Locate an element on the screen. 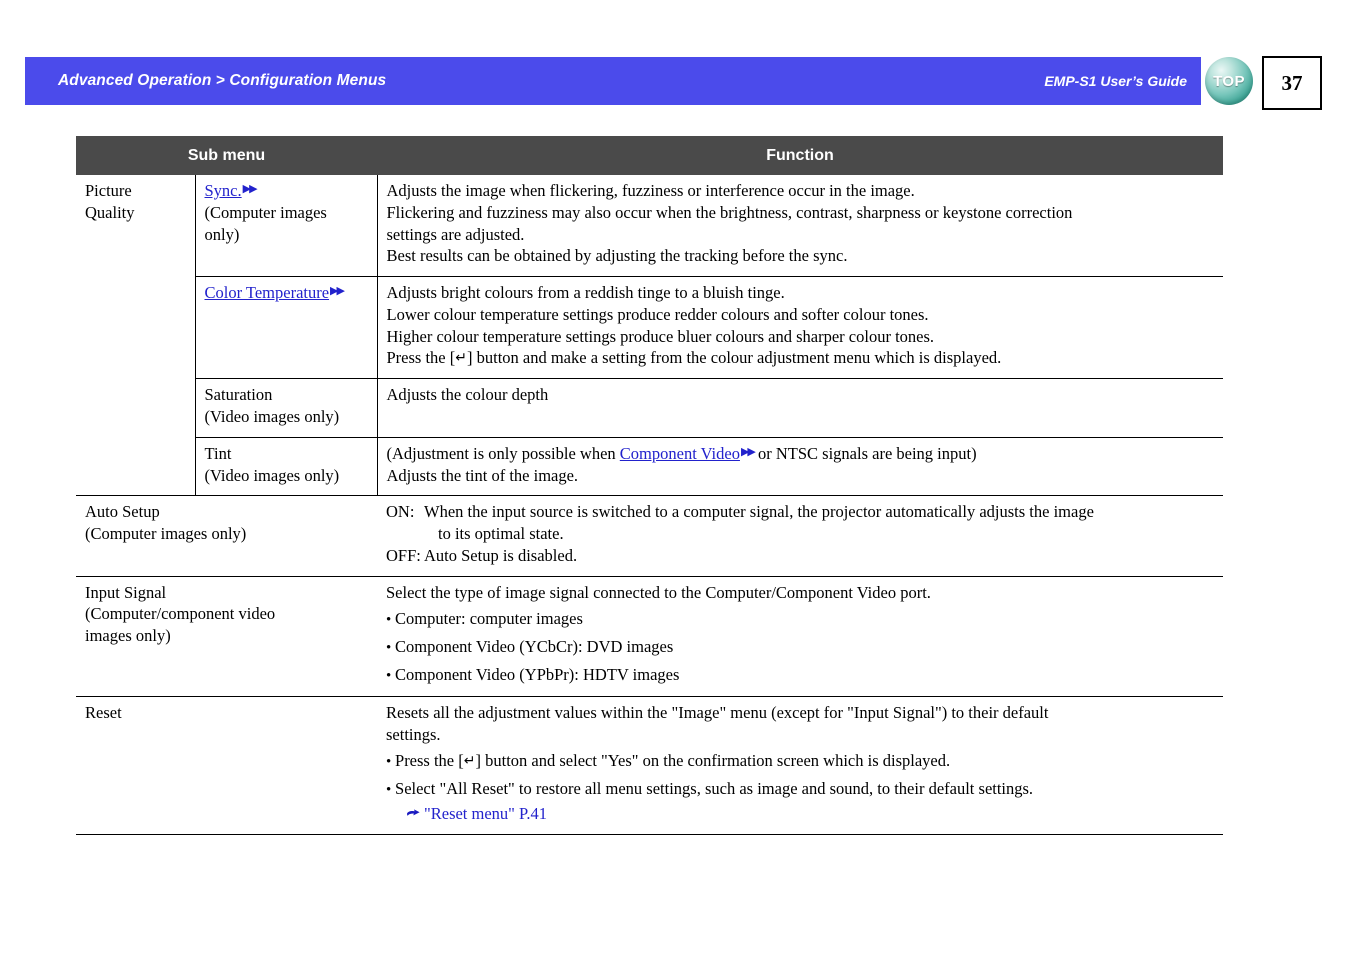 The height and width of the screenshot is (954, 1351). reset-menu-reference: "Reset menu" P.41 is located at coordinates (800, 814).